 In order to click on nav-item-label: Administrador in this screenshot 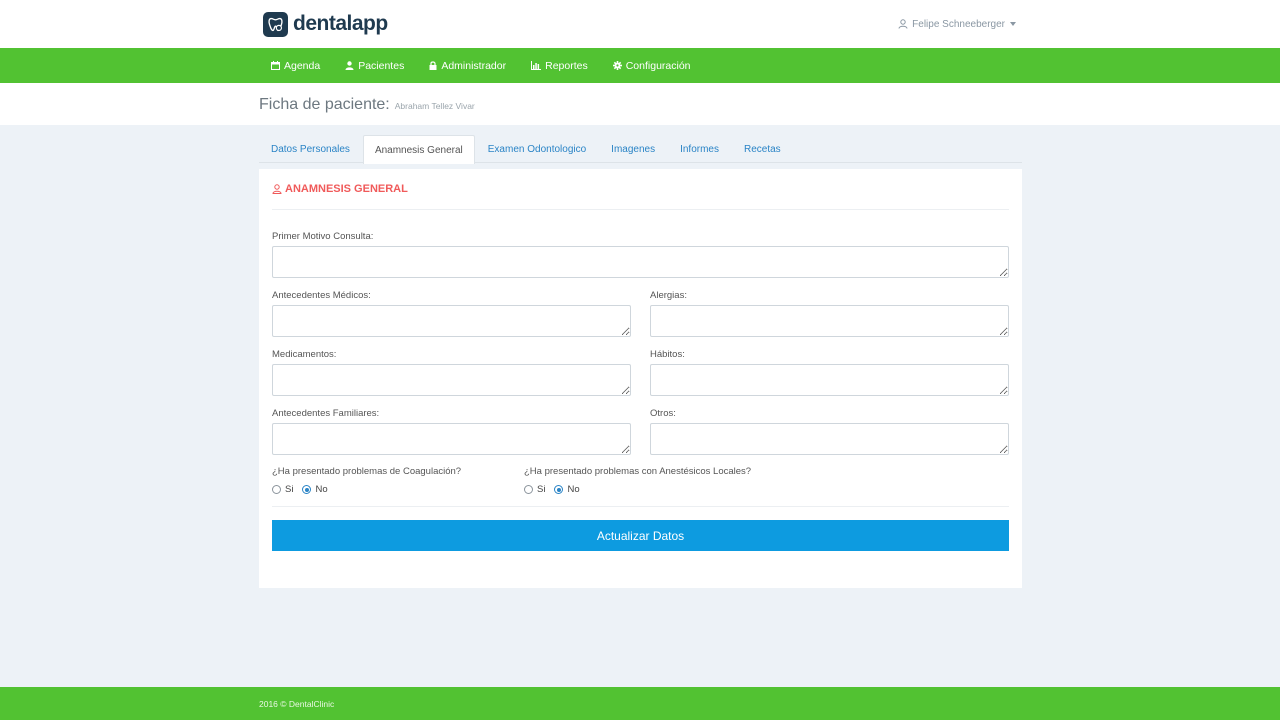, I will do `click(474, 65)`.